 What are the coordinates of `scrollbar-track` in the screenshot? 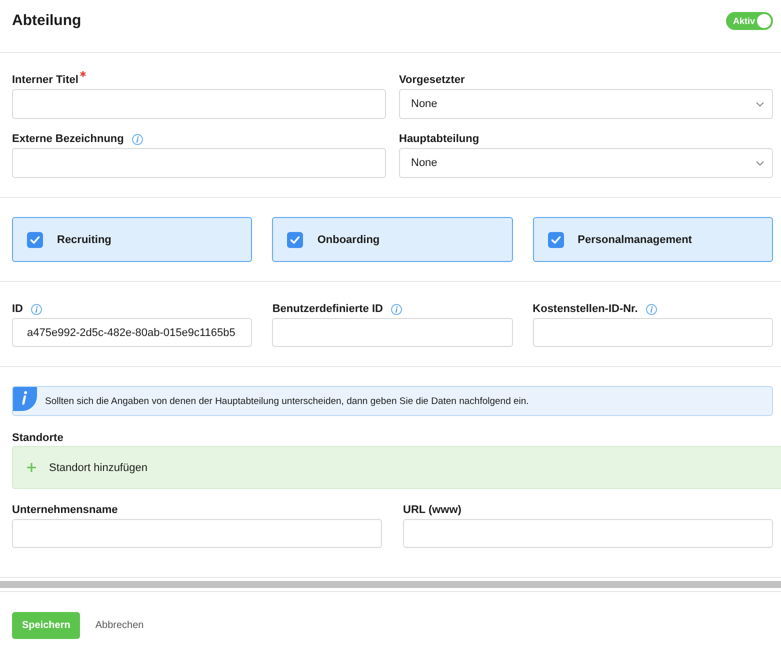 It's located at (390, 584).